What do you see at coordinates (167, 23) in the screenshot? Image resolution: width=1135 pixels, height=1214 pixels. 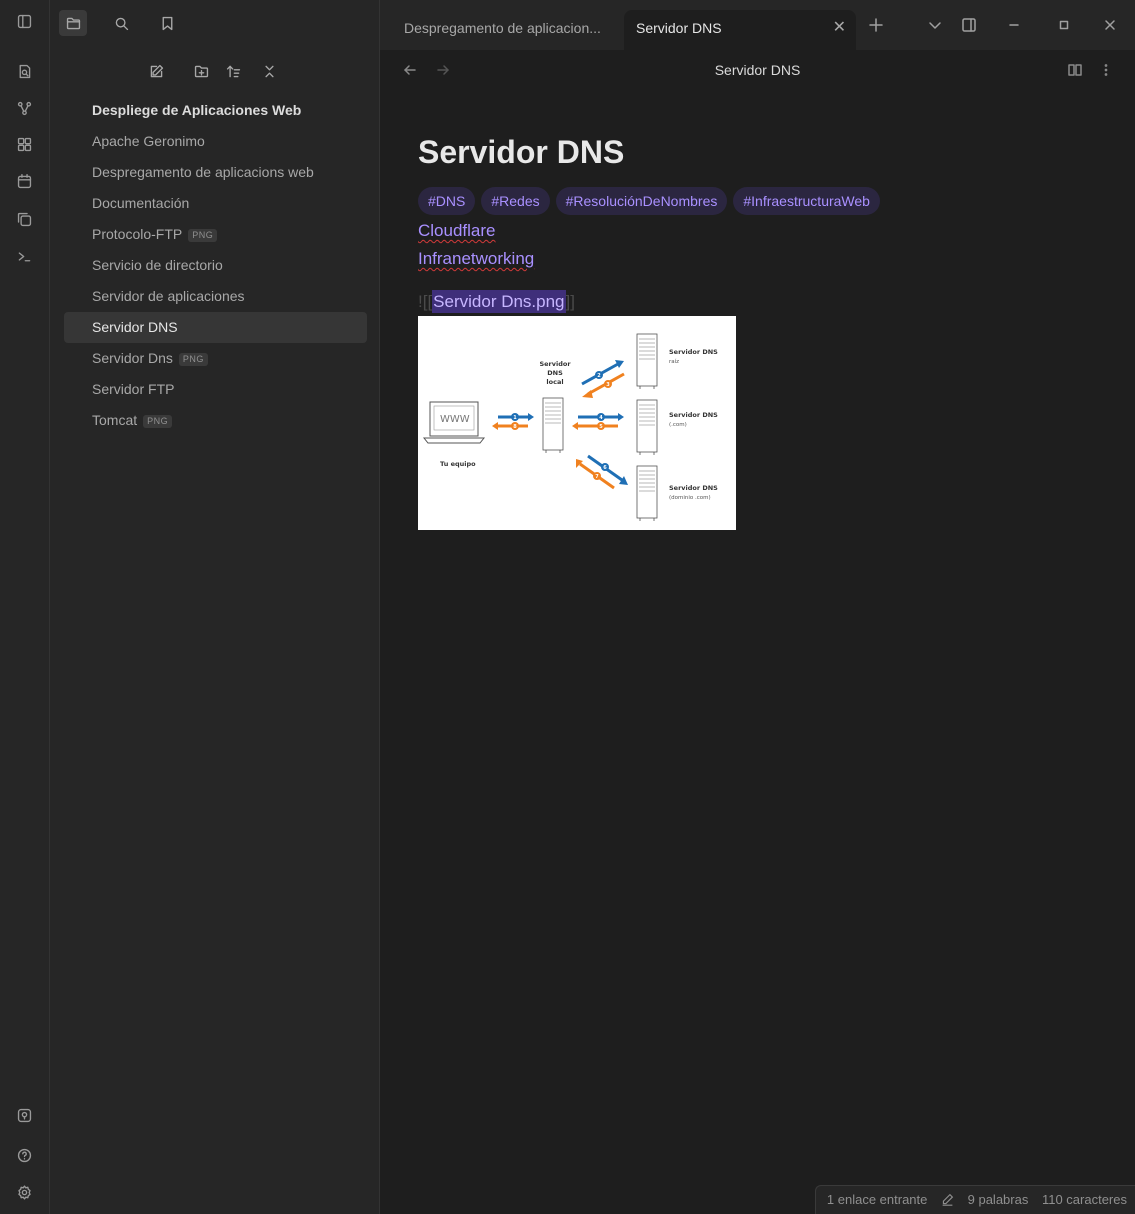 I see `bookmarks-icon` at bounding box center [167, 23].